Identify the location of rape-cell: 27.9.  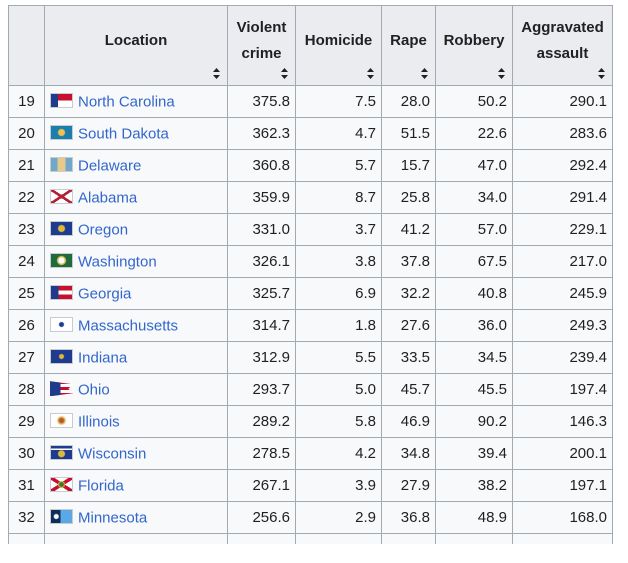
(408, 485).